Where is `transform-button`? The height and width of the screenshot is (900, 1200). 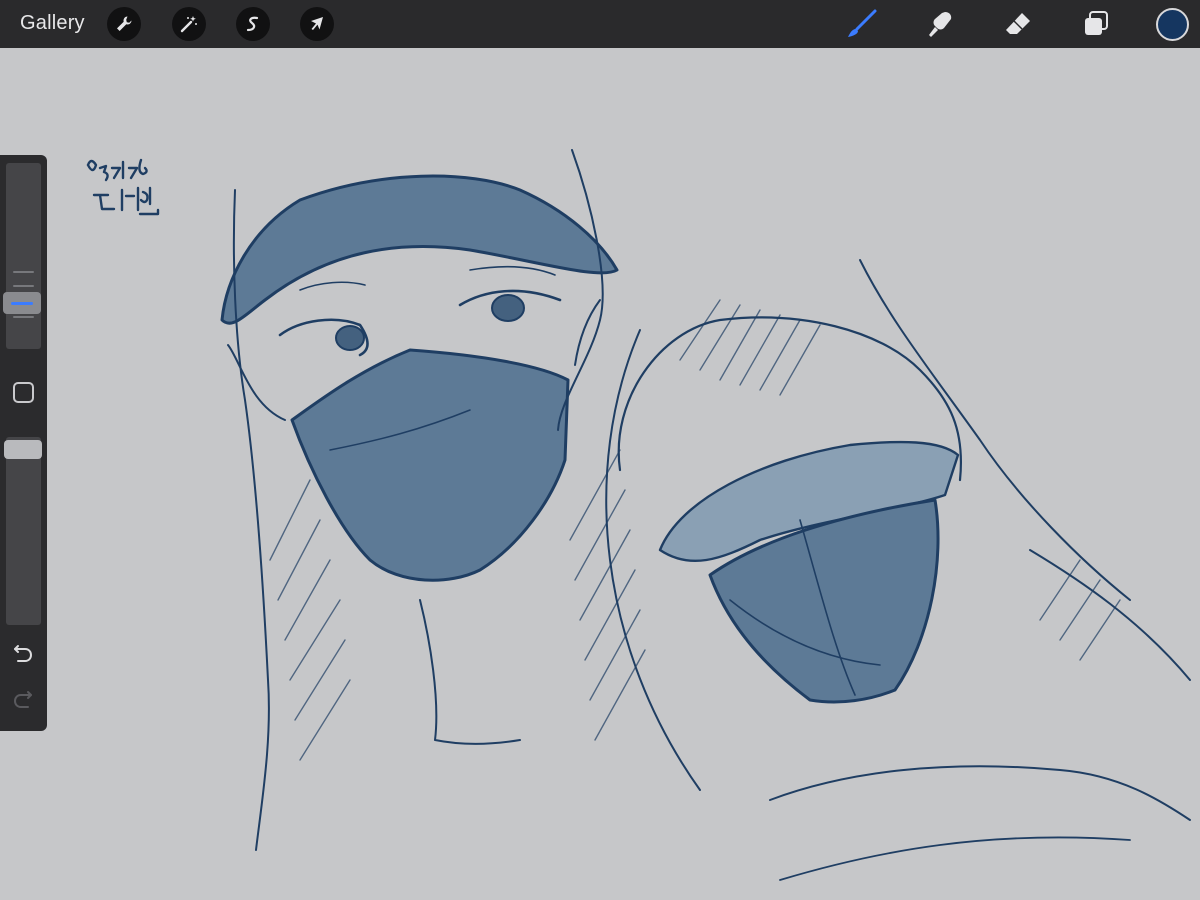
transform-button is located at coordinates (317, 24).